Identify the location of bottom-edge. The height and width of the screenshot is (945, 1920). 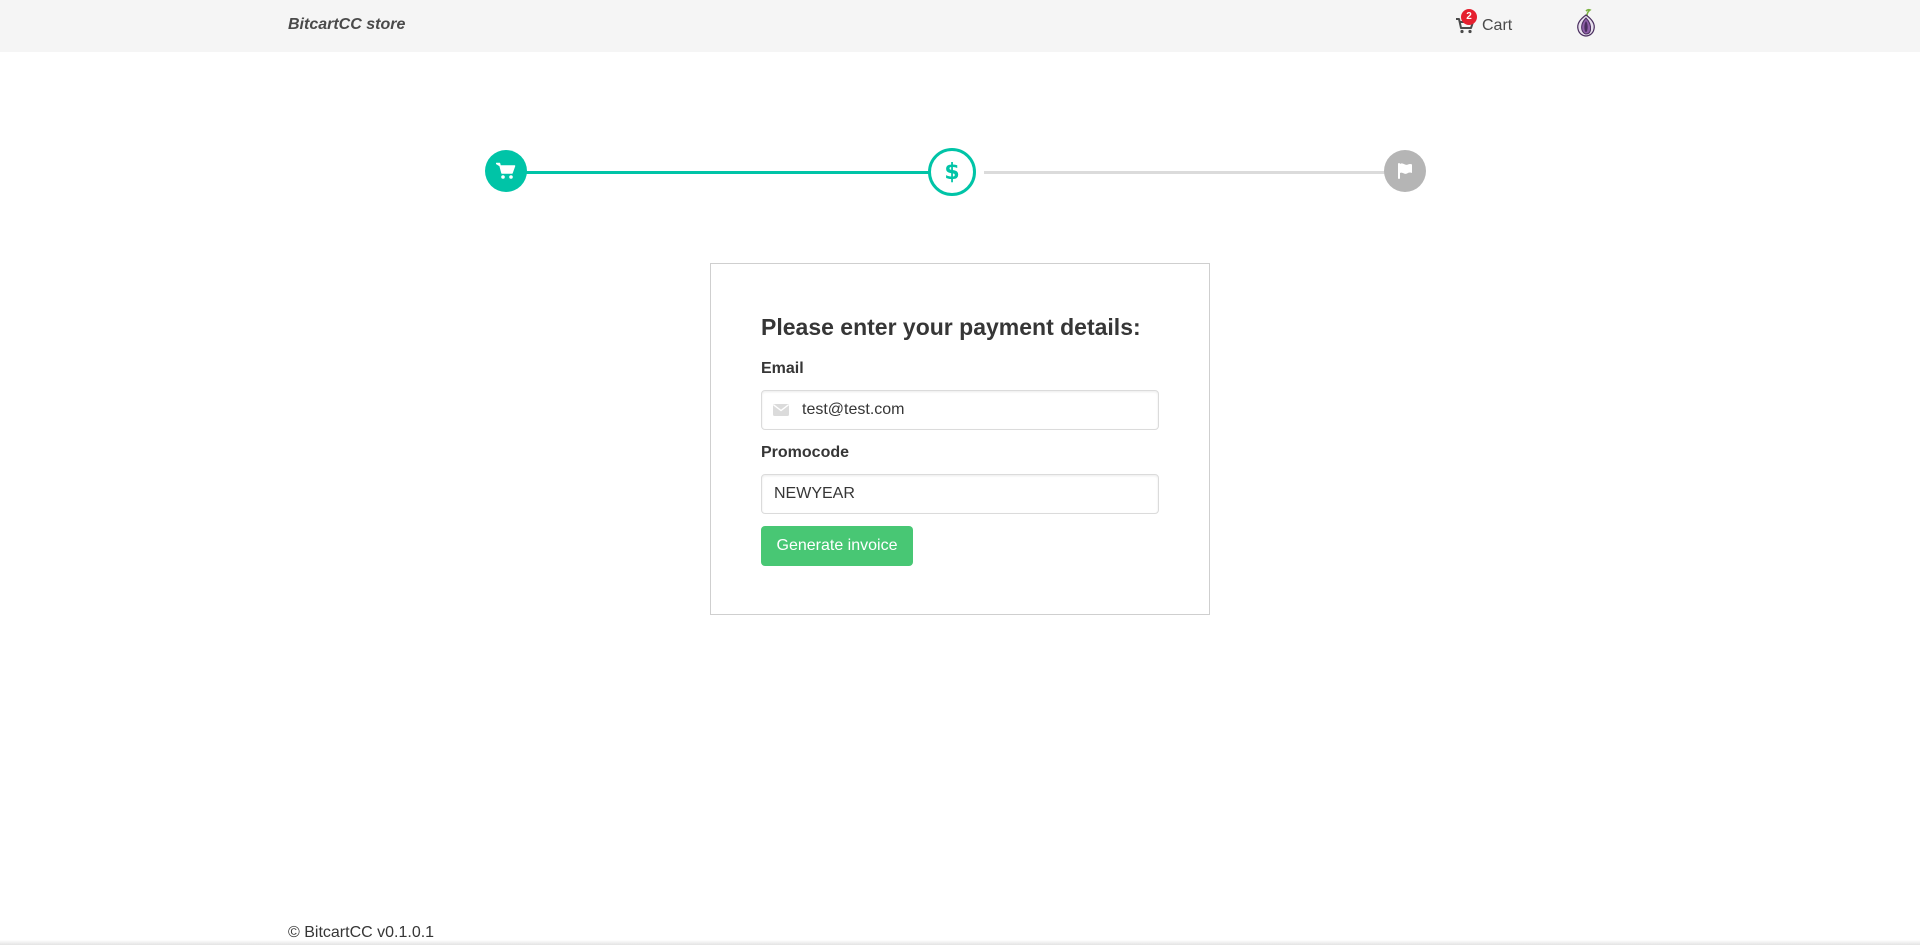
(960, 942).